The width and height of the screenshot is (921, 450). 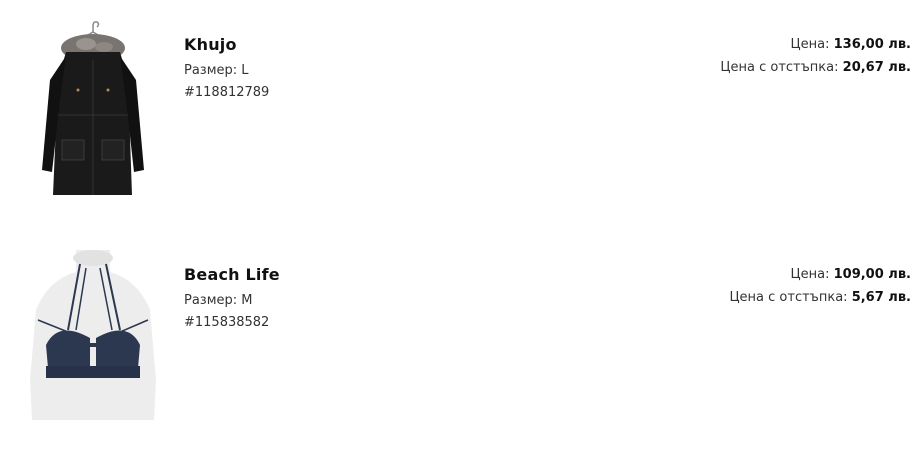 I want to click on size-value: L, so click(x=245, y=70).